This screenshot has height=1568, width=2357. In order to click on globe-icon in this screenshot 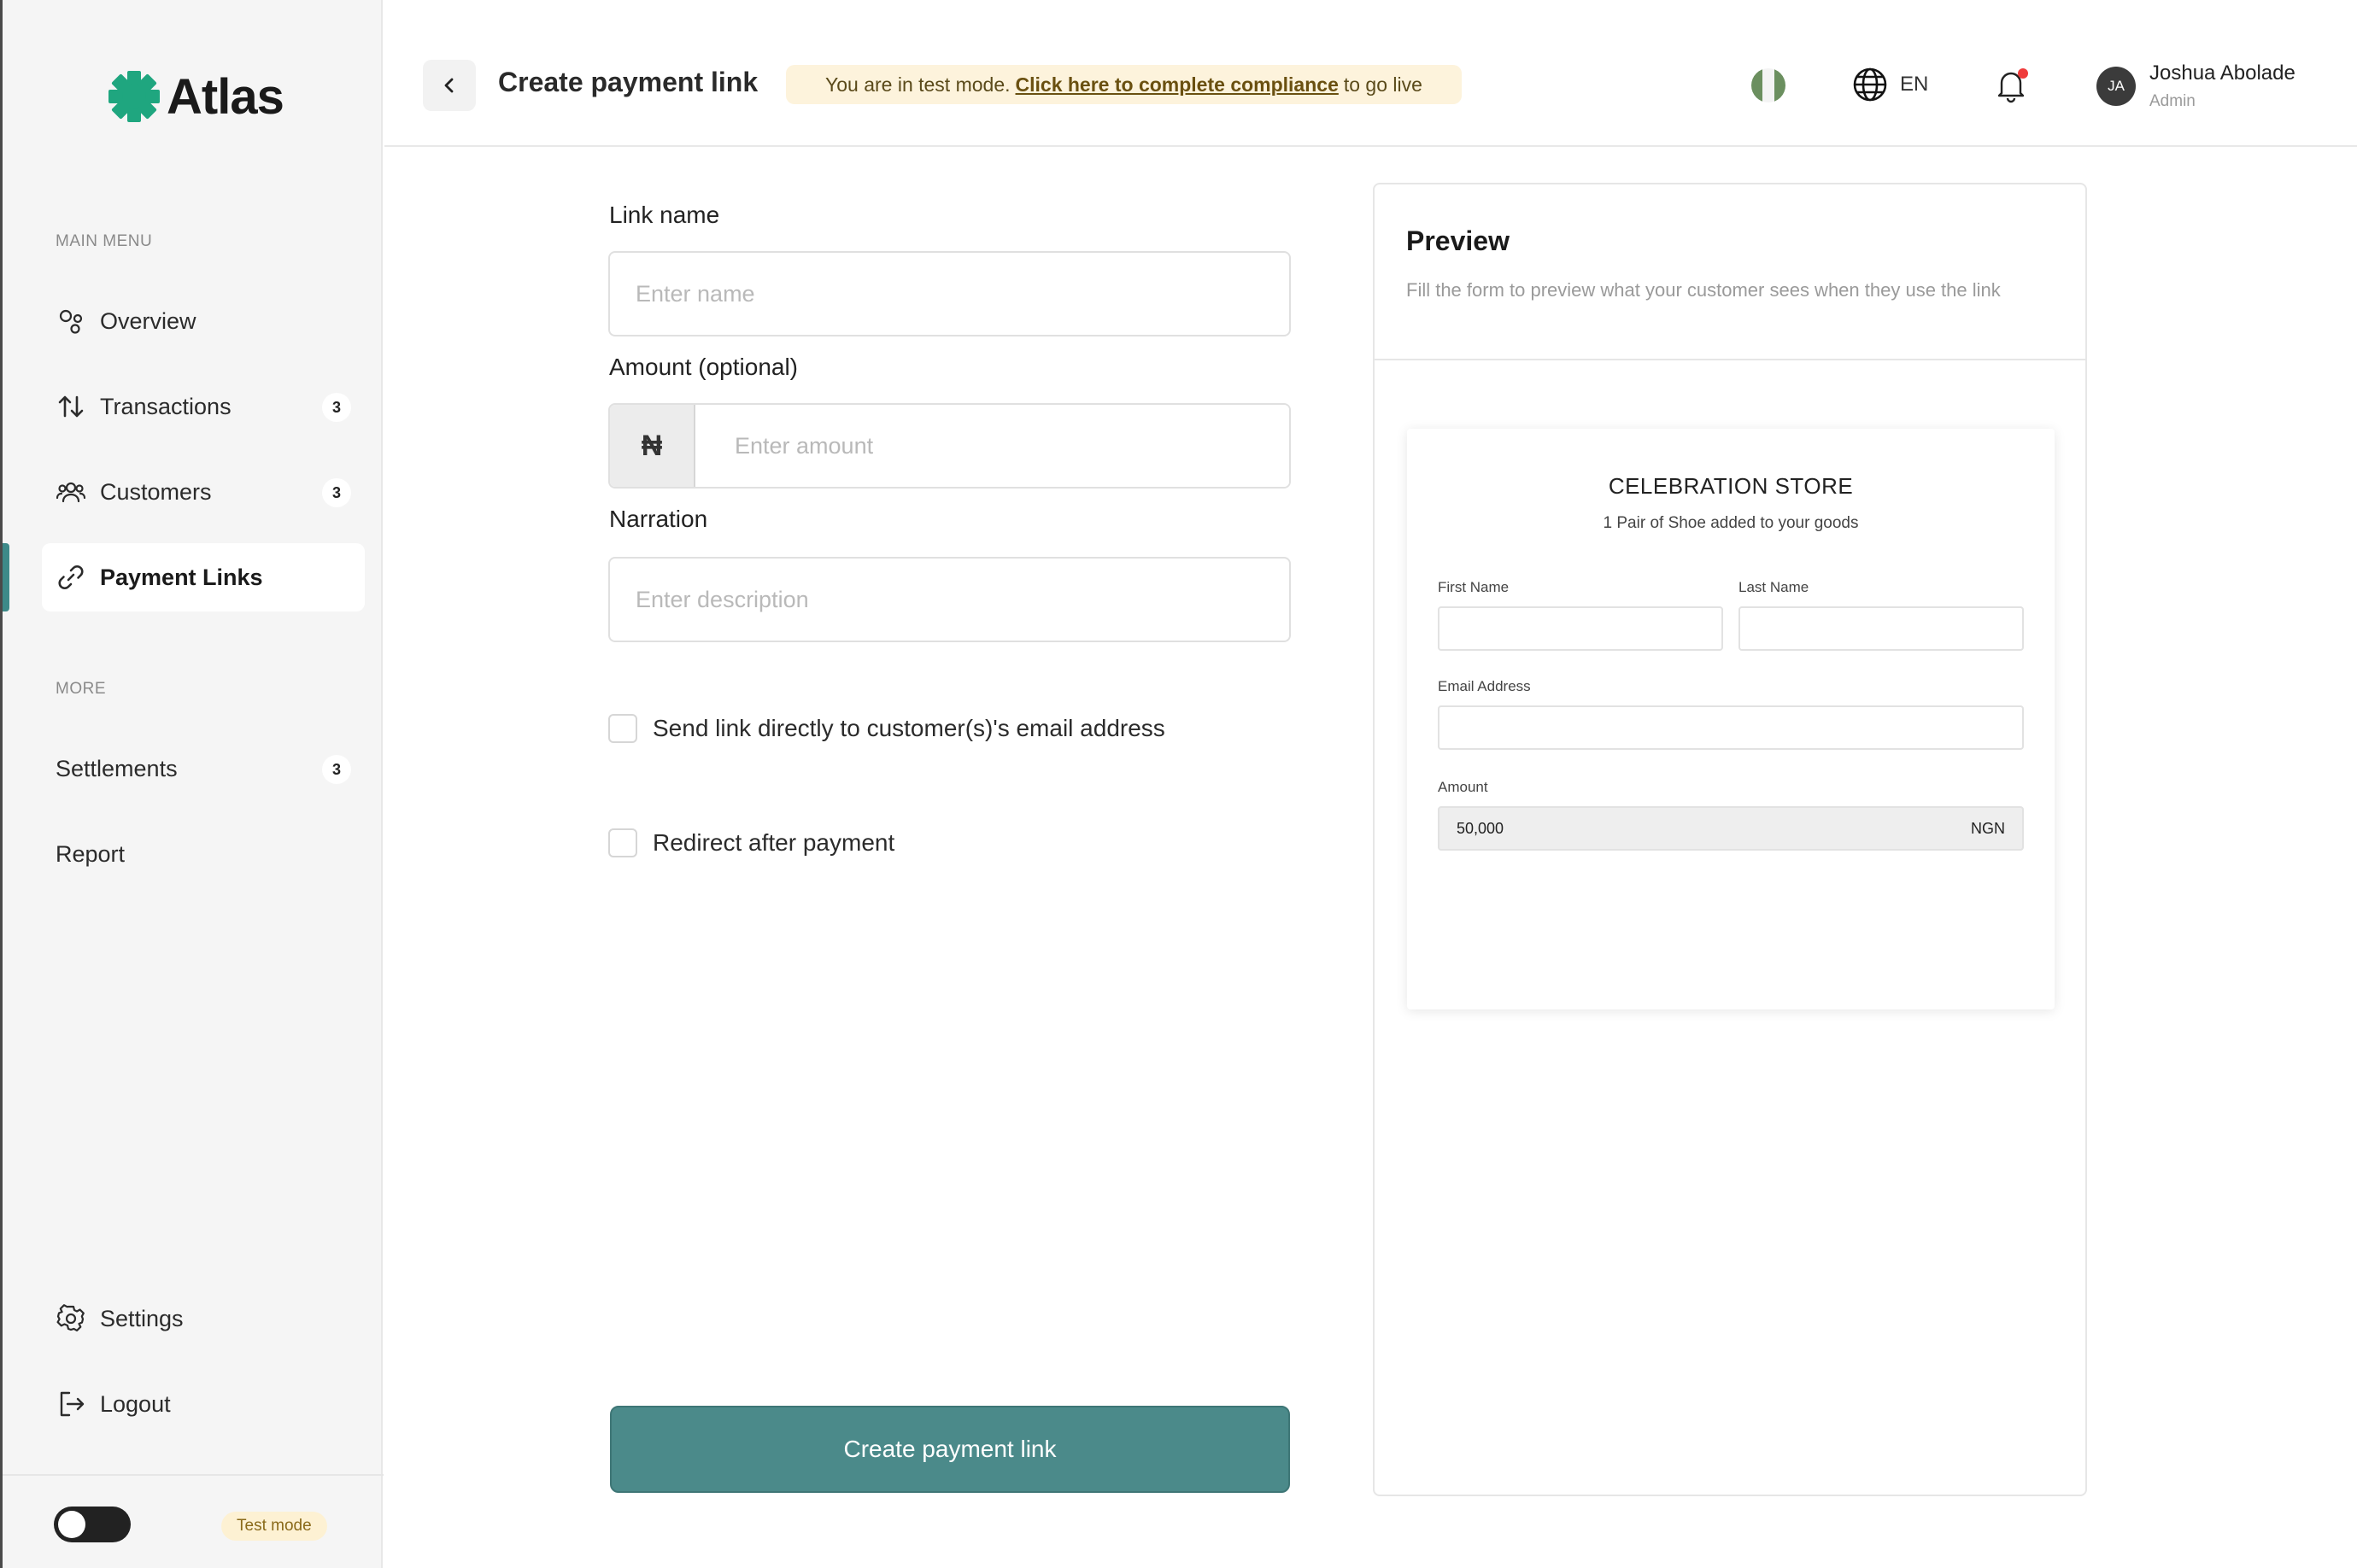, I will do `click(1870, 84)`.